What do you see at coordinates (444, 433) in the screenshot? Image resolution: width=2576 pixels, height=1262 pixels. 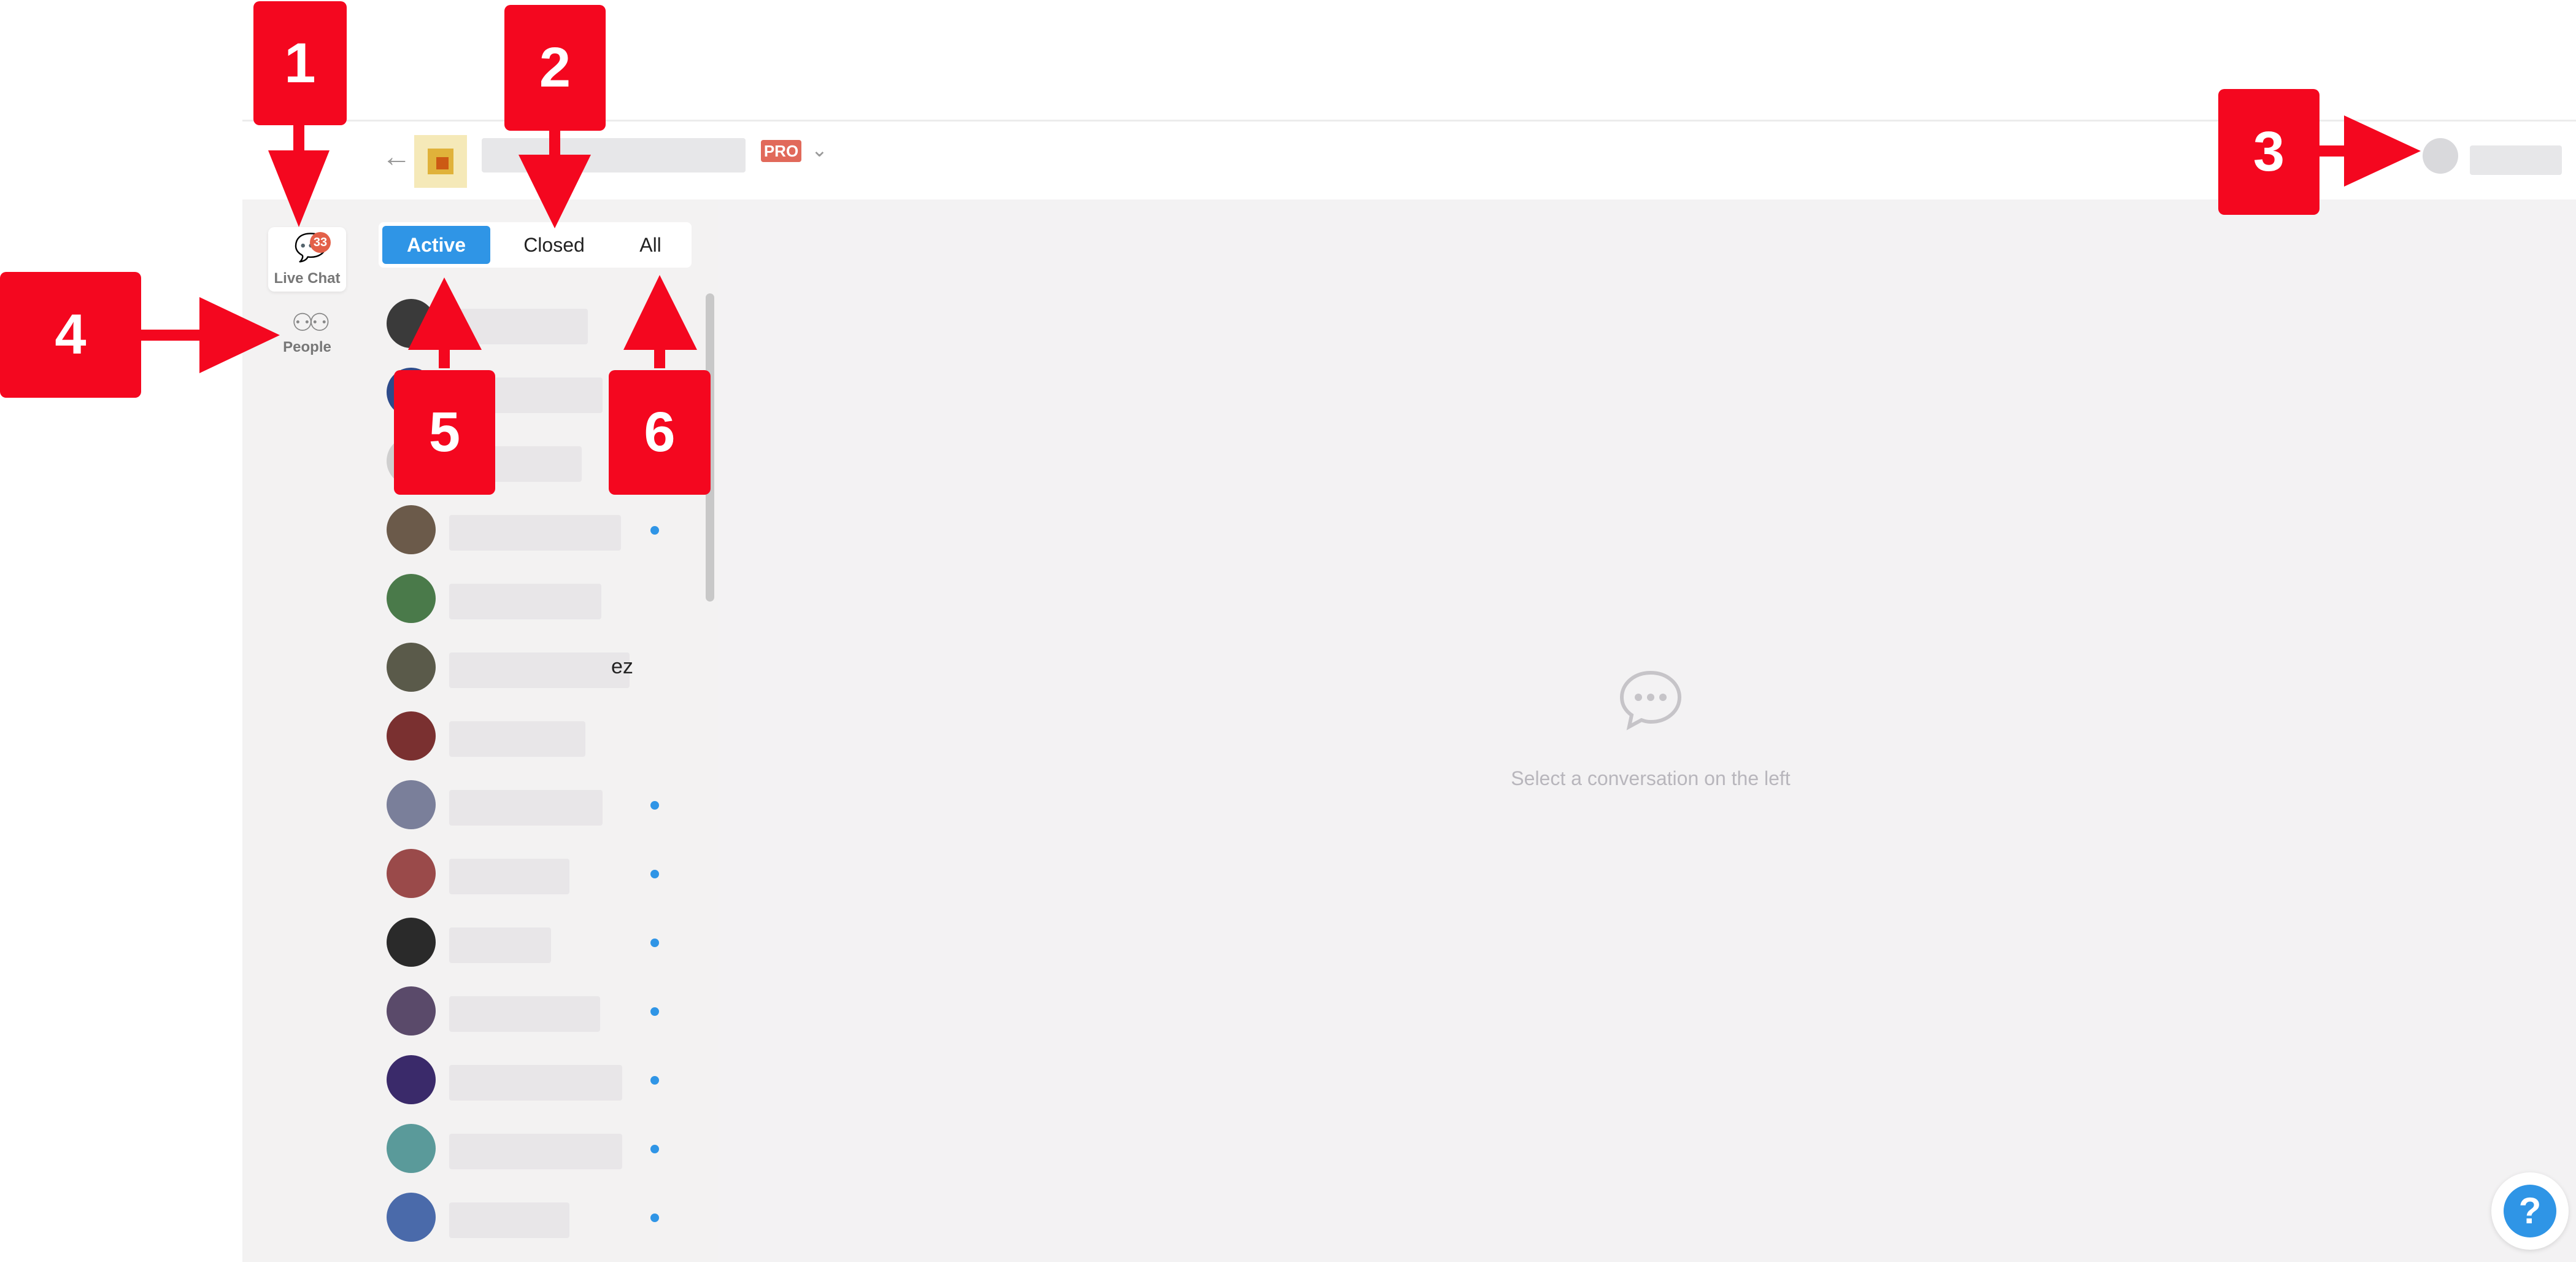 I see `annotation-callout-5: 5` at bounding box center [444, 433].